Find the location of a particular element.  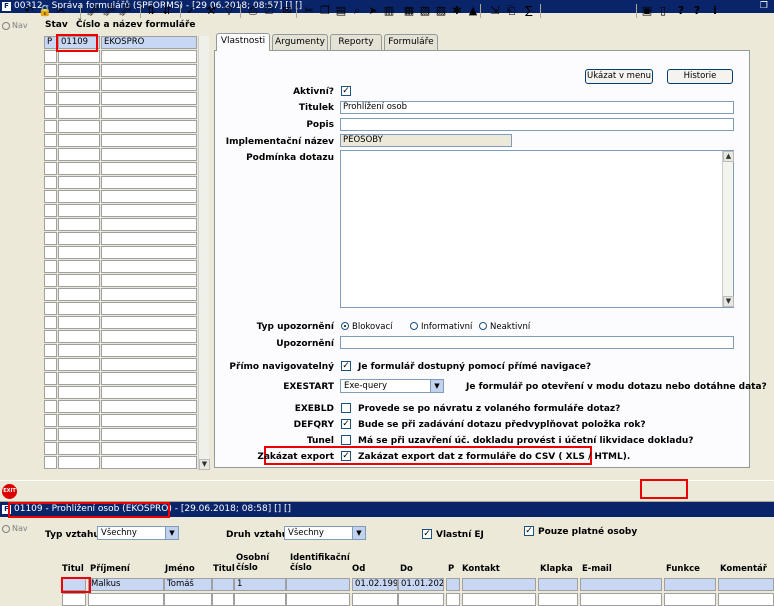

tools-icon: ✓ is located at coordinates (191, 11).